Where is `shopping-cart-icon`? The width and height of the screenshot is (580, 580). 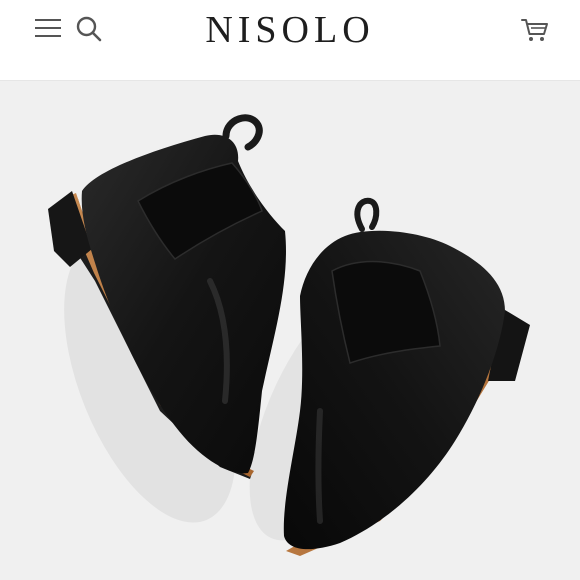
shopping-cart-icon is located at coordinates (534, 30).